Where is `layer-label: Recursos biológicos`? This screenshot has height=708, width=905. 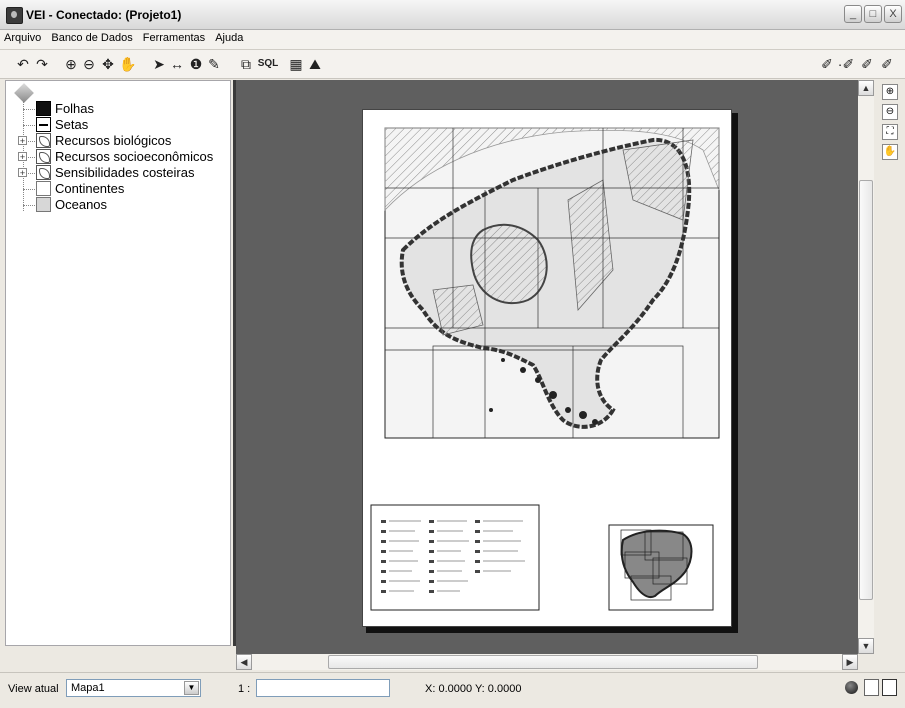 layer-label: Recursos biológicos is located at coordinates (113, 140).